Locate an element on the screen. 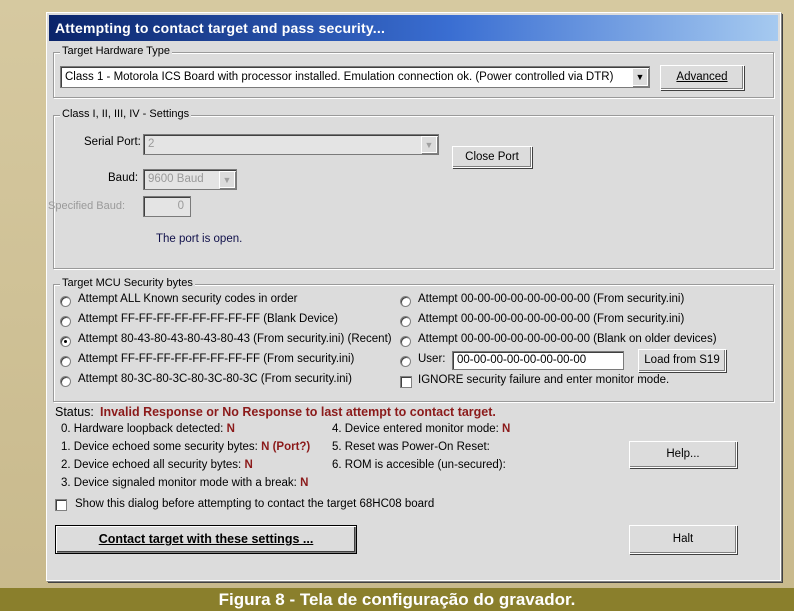  status-line-2: 2. Device echoed all security bytes: N is located at coordinates (157, 465).